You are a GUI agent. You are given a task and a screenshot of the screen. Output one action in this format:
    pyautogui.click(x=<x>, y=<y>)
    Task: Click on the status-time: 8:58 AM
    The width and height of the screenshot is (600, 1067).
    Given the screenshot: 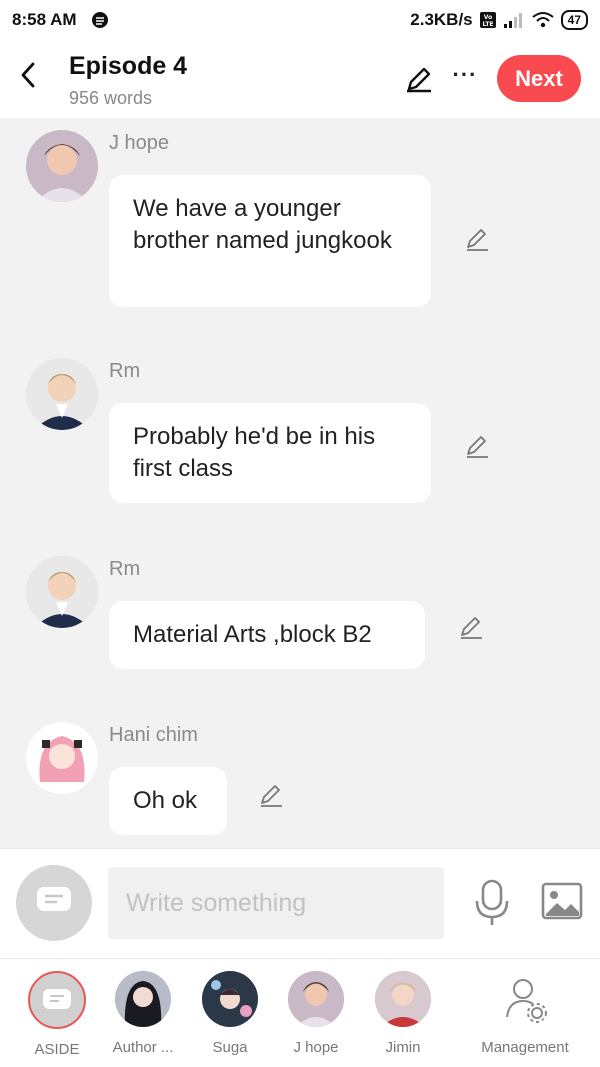 What is the action you would take?
    pyautogui.click(x=44, y=19)
    